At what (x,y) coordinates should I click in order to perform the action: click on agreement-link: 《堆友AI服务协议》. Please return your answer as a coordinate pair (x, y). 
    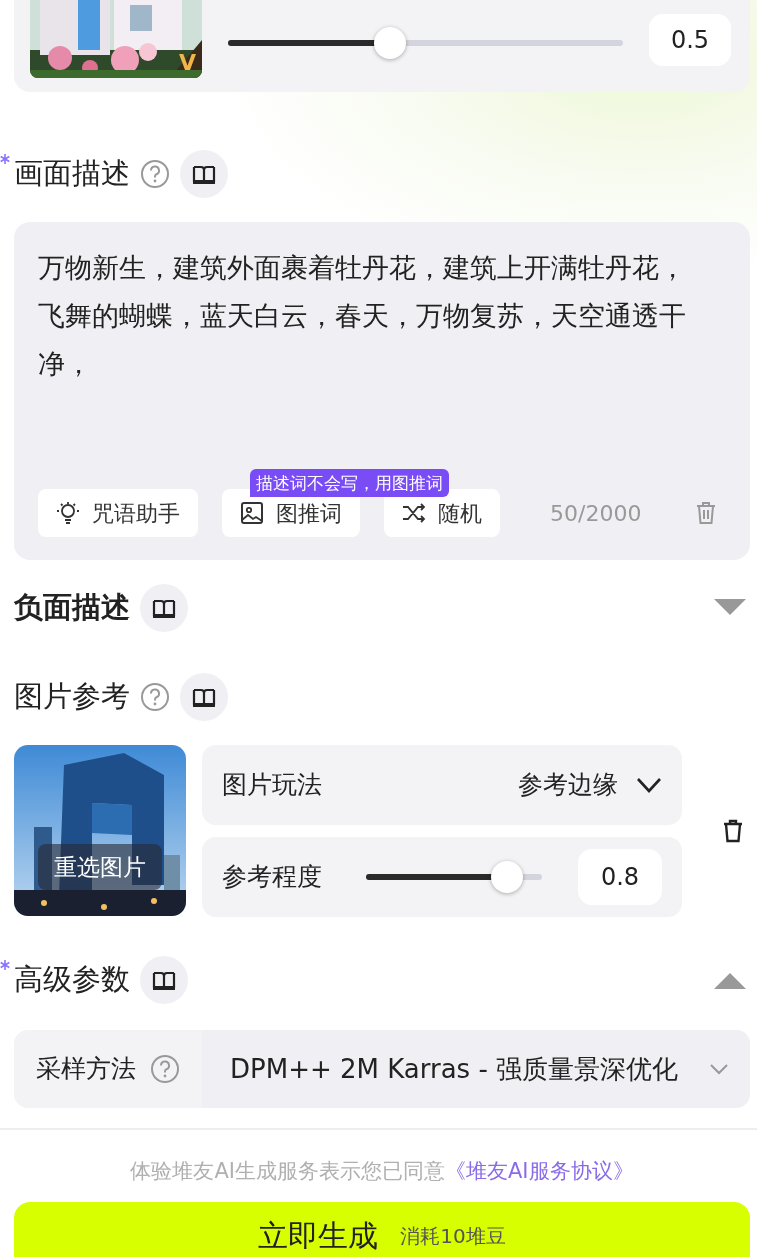
    Looking at the image, I should click on (539, 1171).